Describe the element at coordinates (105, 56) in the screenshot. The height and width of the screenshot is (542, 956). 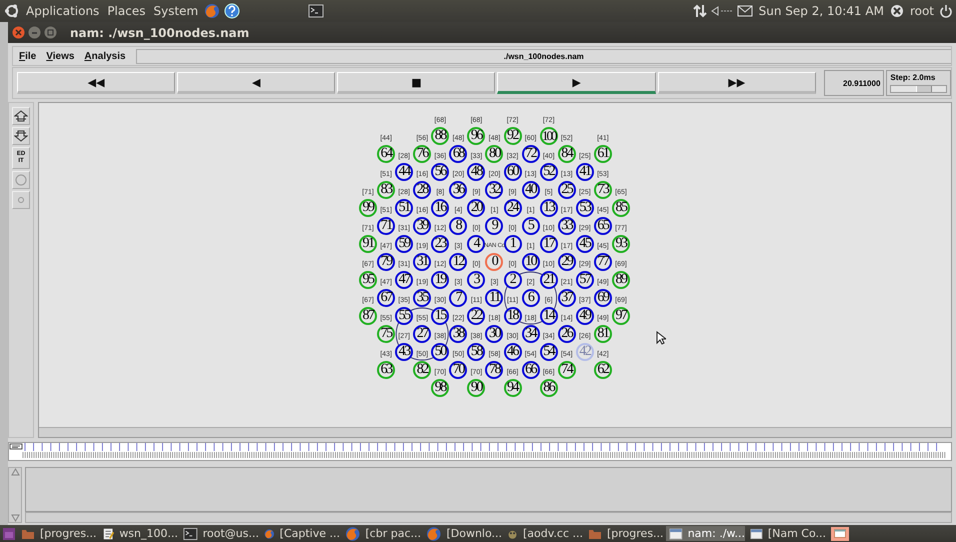
I see `menu-item: Analysis` at that location.